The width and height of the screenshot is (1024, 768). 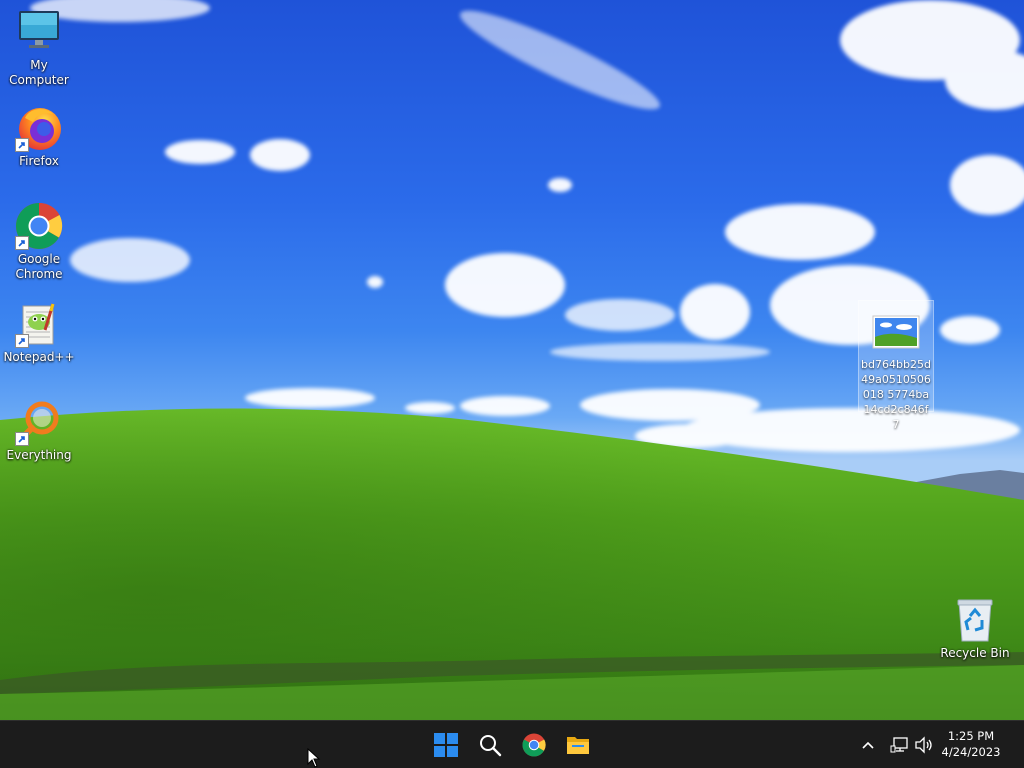 What do you see at coordinates (911, 745) in the screenshot?
I see `network-volume-button` at bounding box center [911, 745].